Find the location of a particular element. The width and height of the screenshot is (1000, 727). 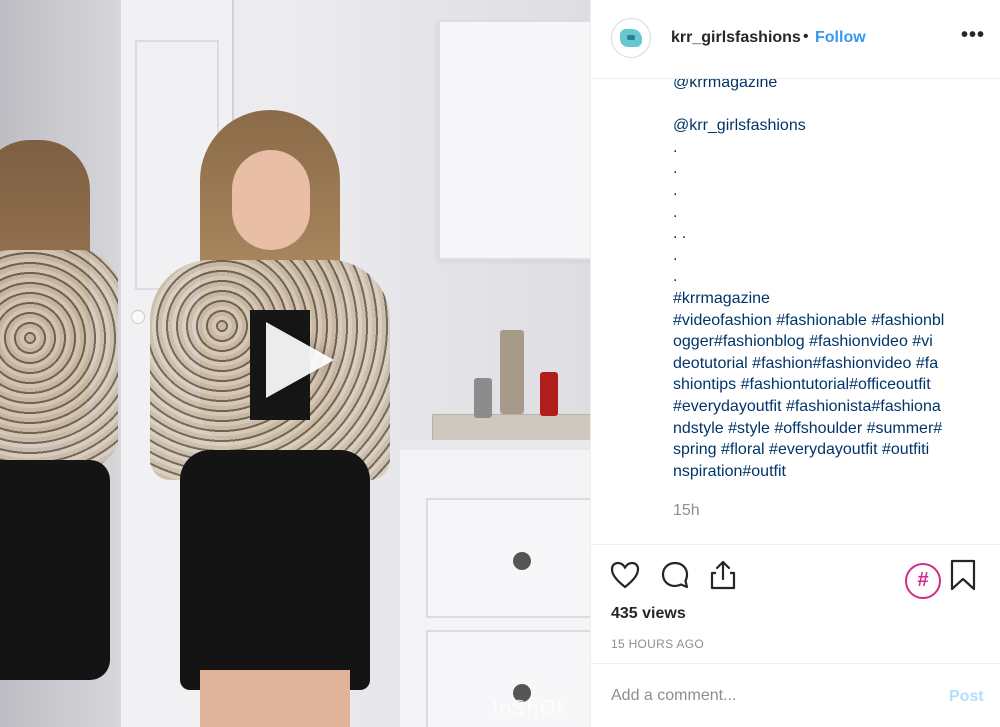

avatar-logo-icon is located at coordinates (631, 38).